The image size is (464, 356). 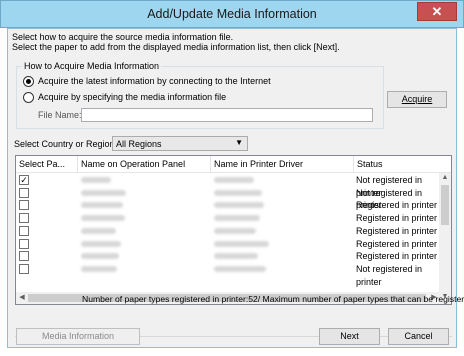 I want to click on column-header-status: Status, so click(x=402, y=164).